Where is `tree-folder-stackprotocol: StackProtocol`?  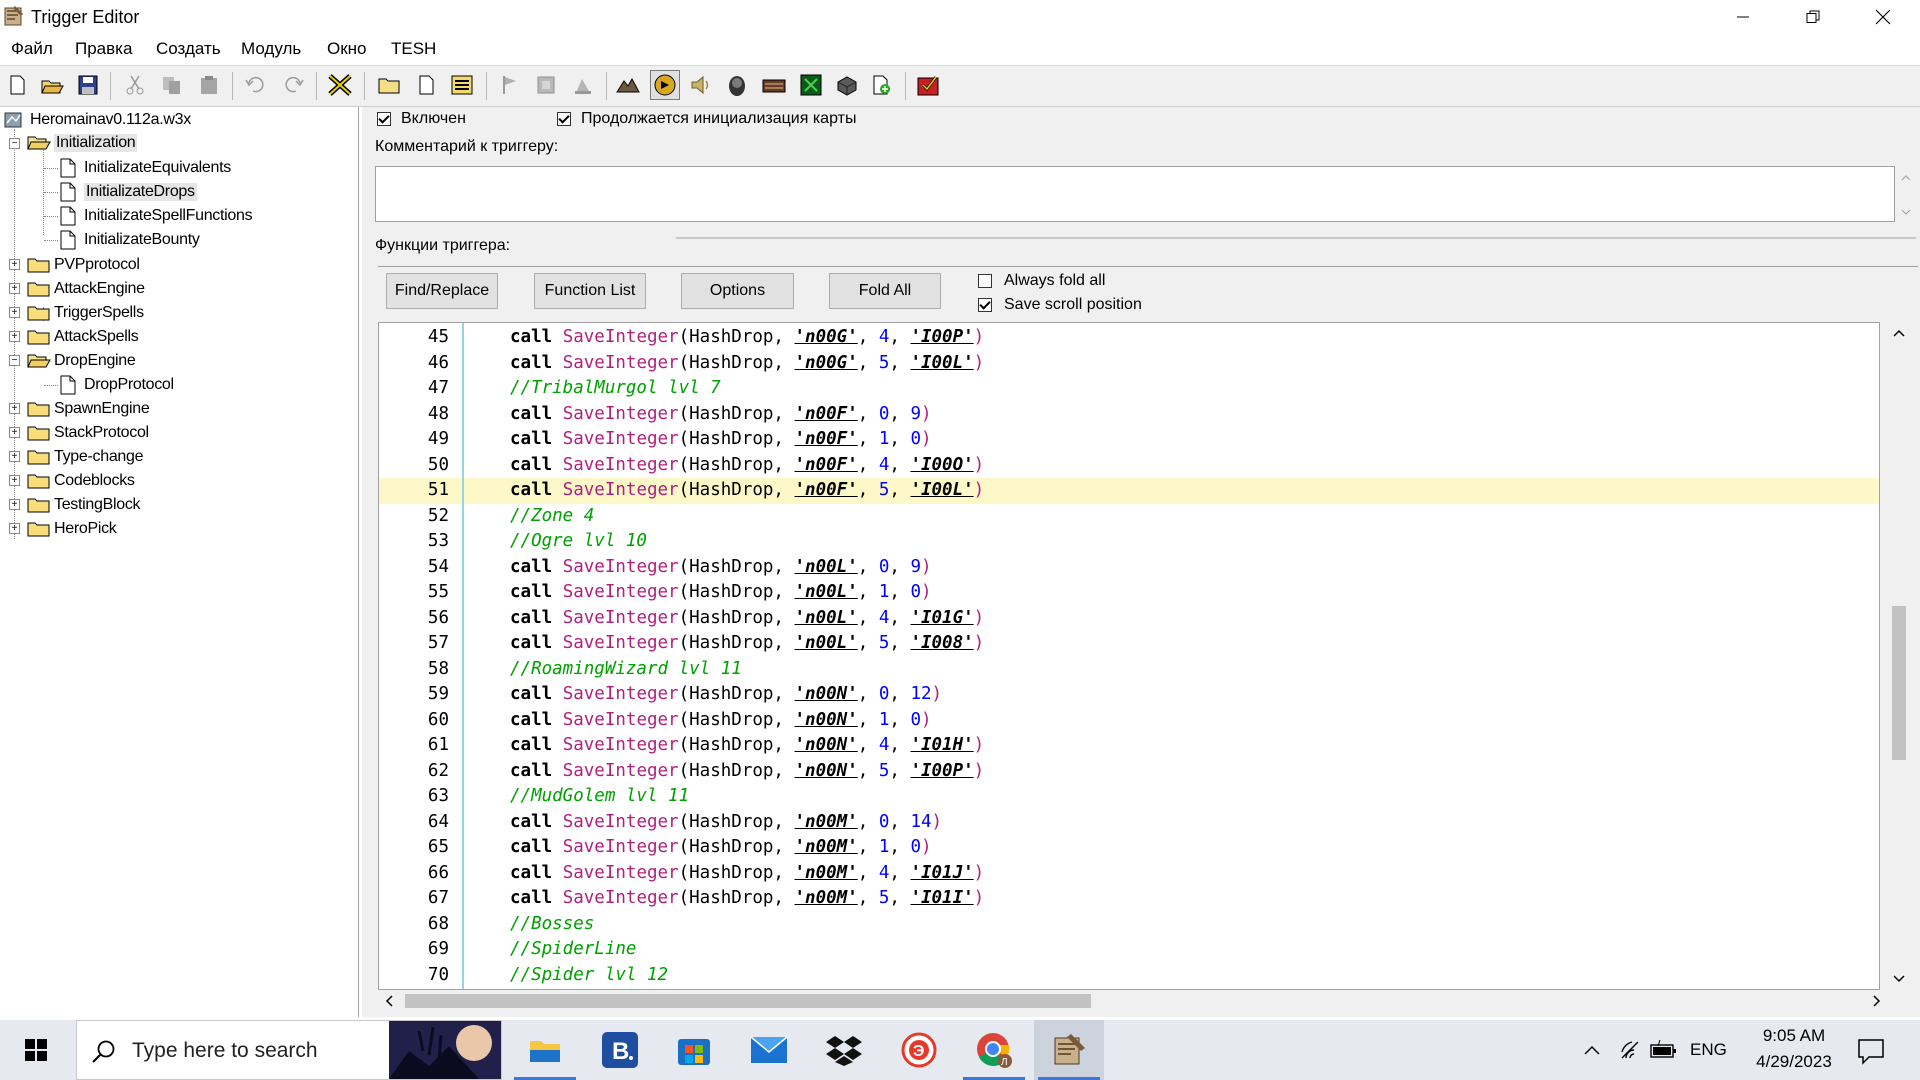 tree-folder-stackprotocol: StackProtocol is located at coordinates (88, 433).